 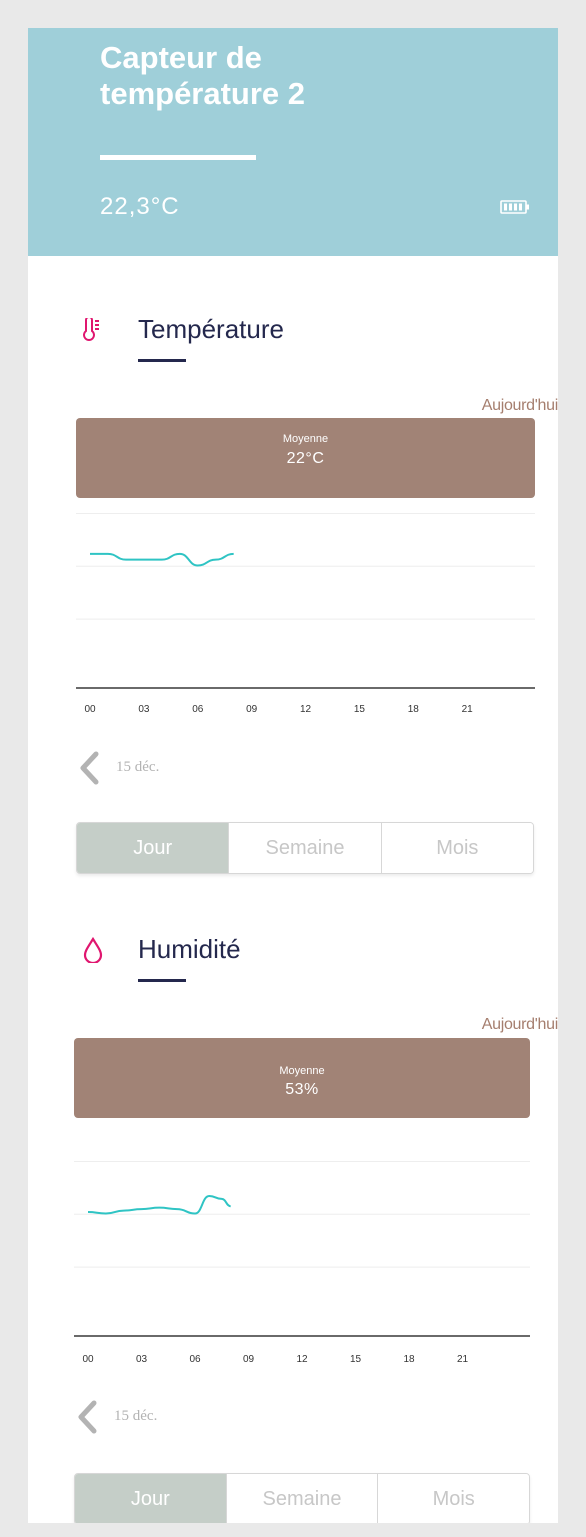 I want to click on humidity-title-underline, so click(x=162, y=980).